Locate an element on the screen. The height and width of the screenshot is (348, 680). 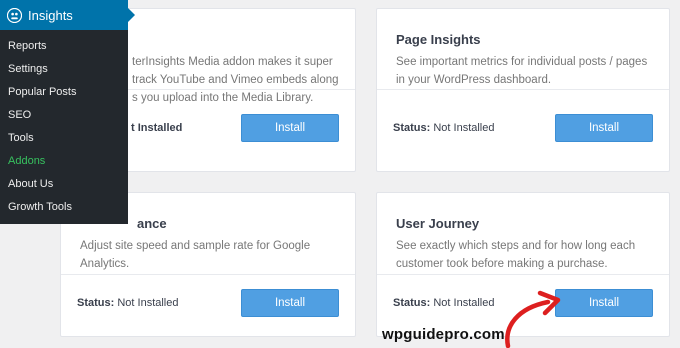
menu-item-reports: Reports is located at coordinates (64, 46).